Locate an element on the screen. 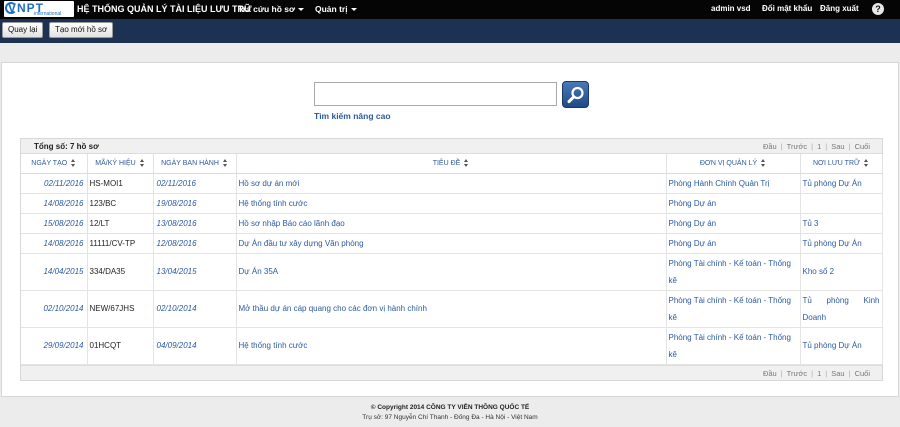 This screenshot has height=427, width=900. cell-created: 29/09/2014 is located at coordinates (54, 346).